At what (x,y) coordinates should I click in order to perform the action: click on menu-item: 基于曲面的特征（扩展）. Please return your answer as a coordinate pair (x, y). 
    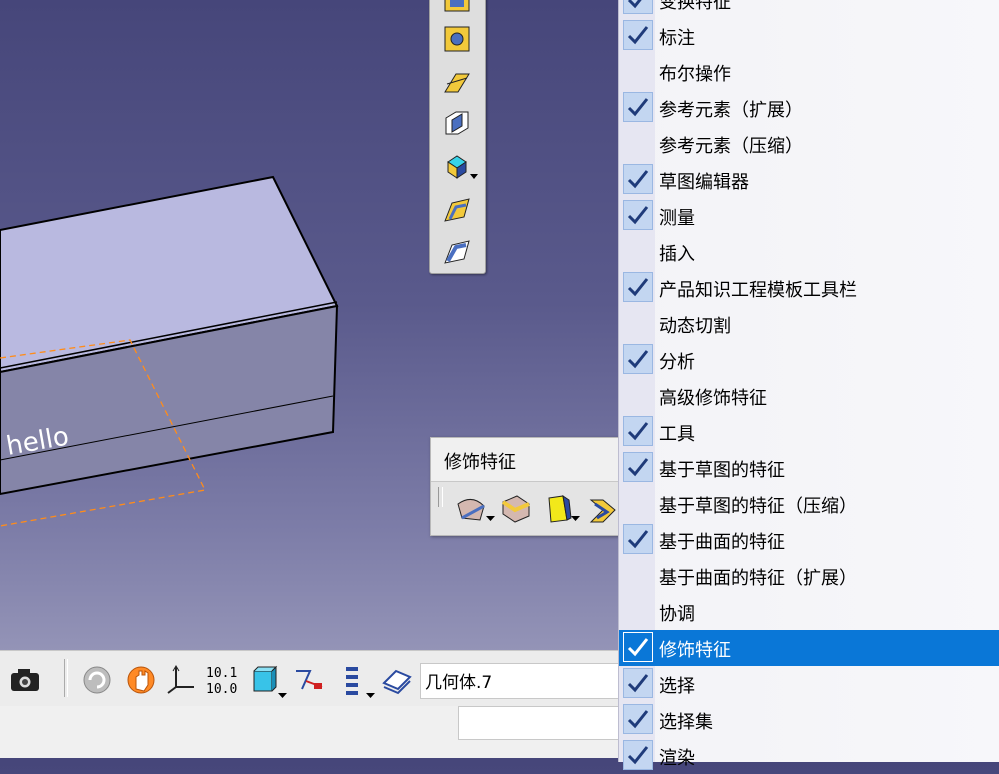
    Looking at the image, I should click on (809, 576).